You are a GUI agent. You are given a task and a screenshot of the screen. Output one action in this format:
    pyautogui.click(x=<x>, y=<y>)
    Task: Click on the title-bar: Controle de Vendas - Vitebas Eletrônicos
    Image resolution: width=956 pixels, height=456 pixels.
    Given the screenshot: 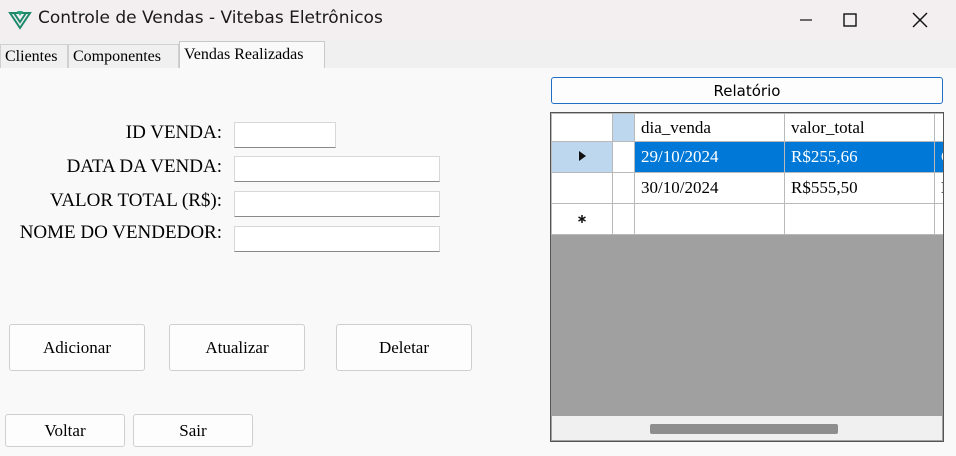 What is the action you would take?
    pyautogui.click(x=478, y=20)
    